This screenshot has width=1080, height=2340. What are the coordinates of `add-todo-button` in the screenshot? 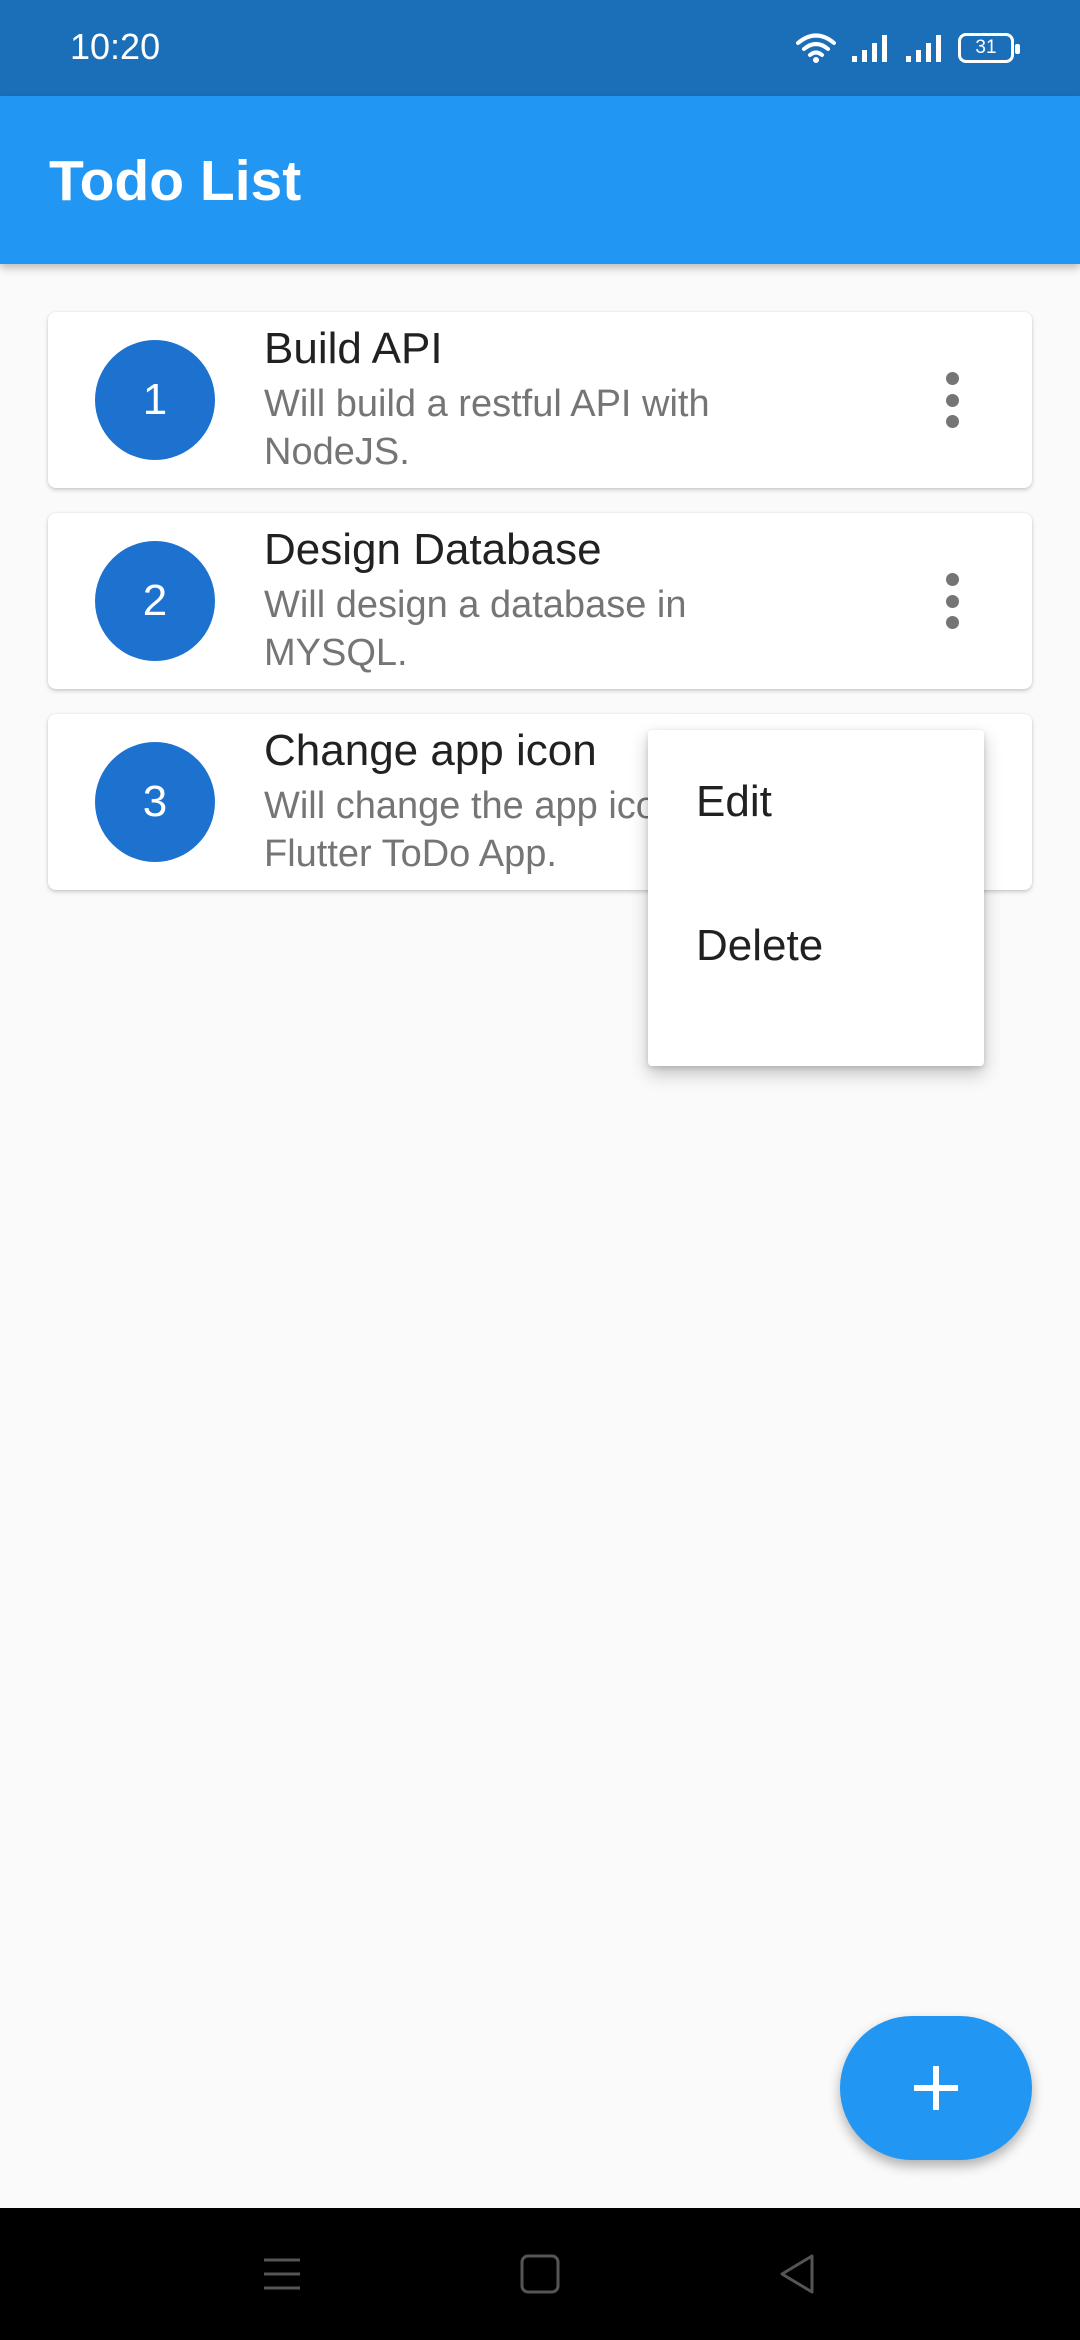 It's located at (936, 2088).